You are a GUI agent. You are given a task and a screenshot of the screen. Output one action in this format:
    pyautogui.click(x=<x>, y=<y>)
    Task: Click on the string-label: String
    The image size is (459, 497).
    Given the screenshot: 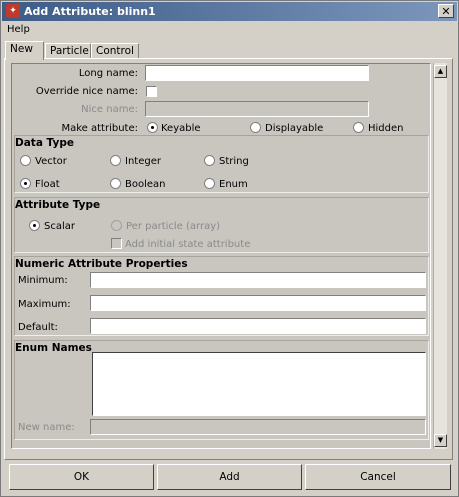 What is the action you would take?
    pyautogui.click(x=234, y=161)
    